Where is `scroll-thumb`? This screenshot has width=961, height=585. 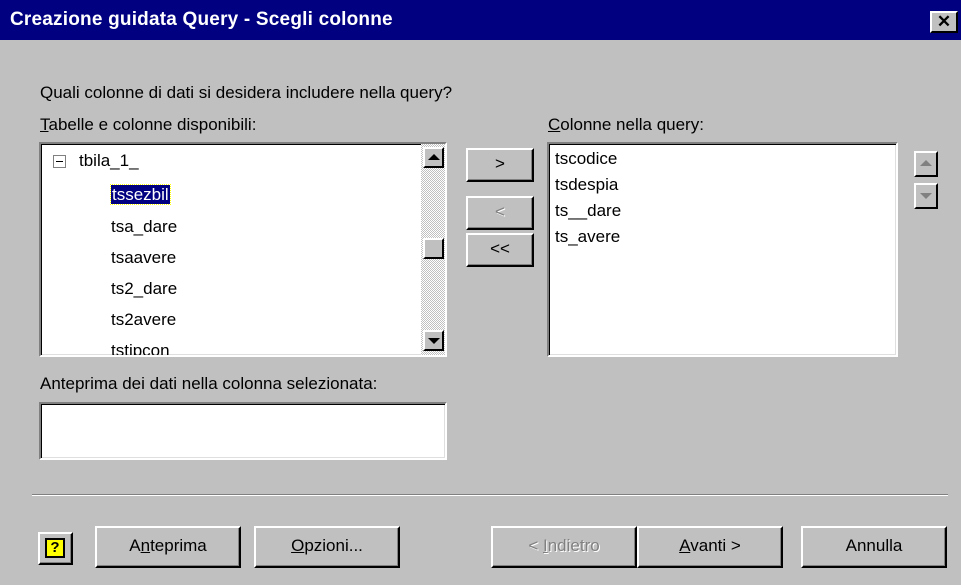 scroll-thumb is located at coordinates (433, 248).